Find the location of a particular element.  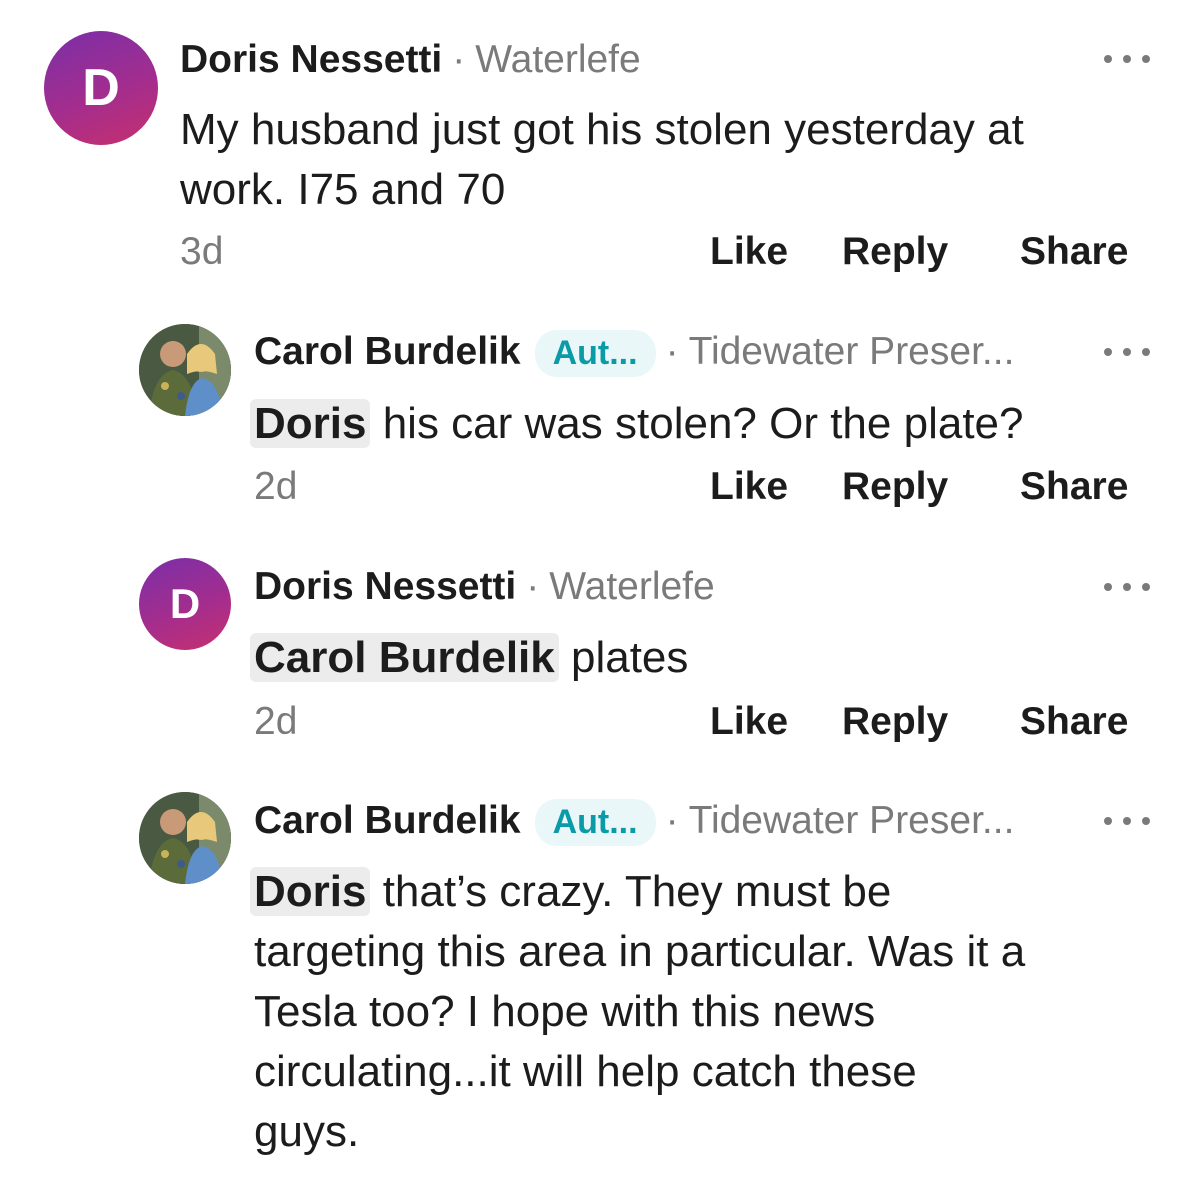

comment-text: Doris his car was stolen? Or the plate? is located at coordinates (637, 424).